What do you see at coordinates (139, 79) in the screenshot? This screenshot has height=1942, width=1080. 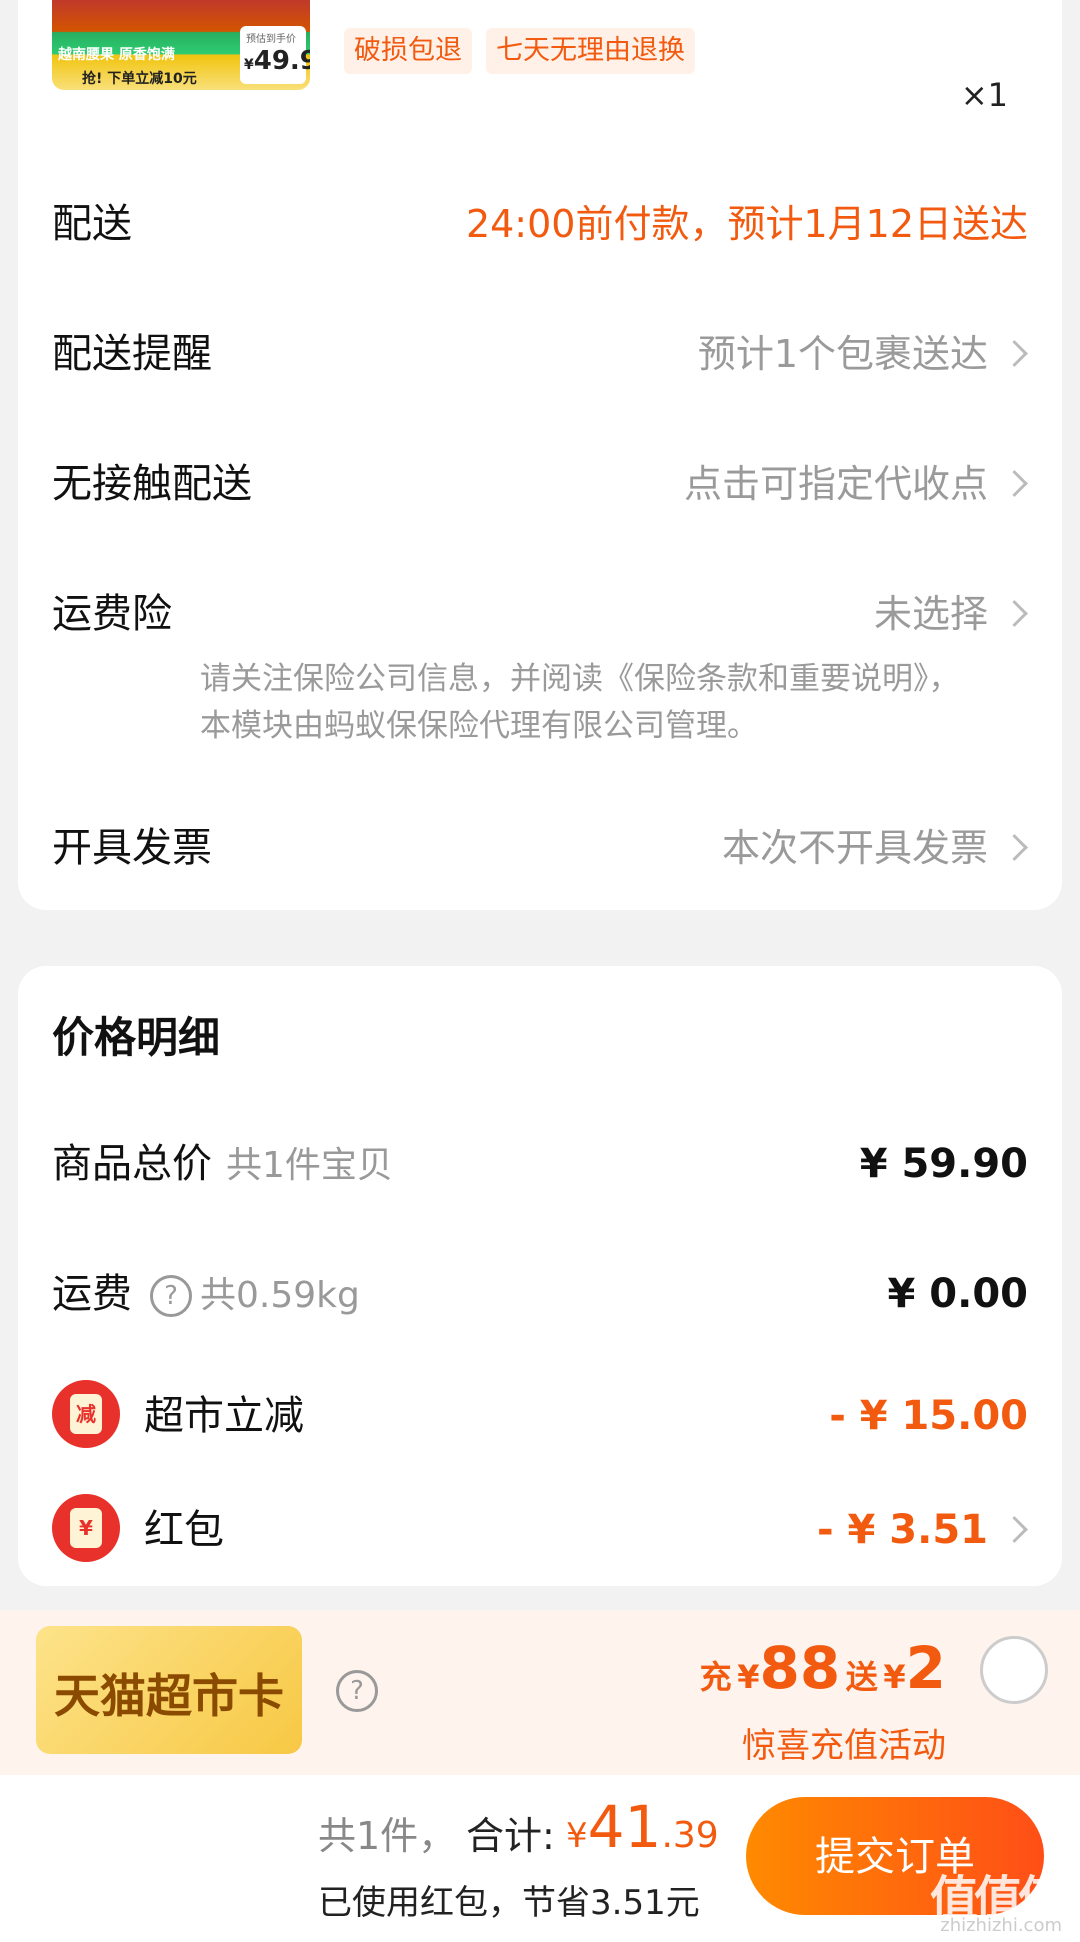 I see `thumb-promo-text: 抢! 下单立减10元` at bounding box center [139, 79].